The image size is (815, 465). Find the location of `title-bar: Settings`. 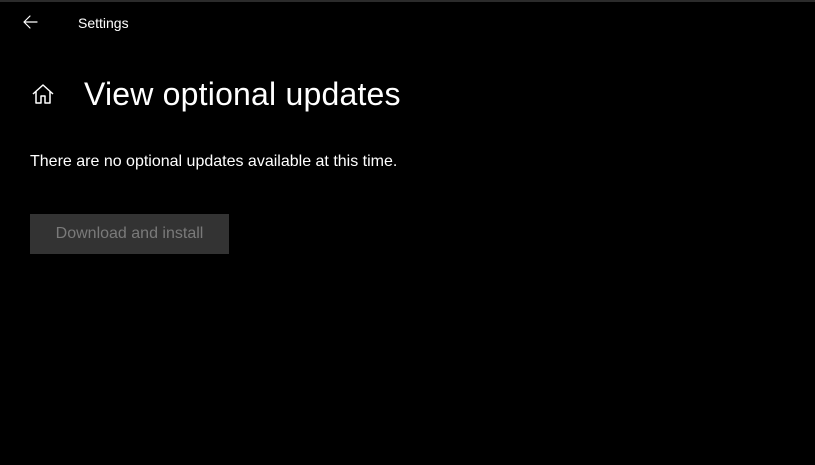

title-bar: Settings is located at coordinates (407, 23).